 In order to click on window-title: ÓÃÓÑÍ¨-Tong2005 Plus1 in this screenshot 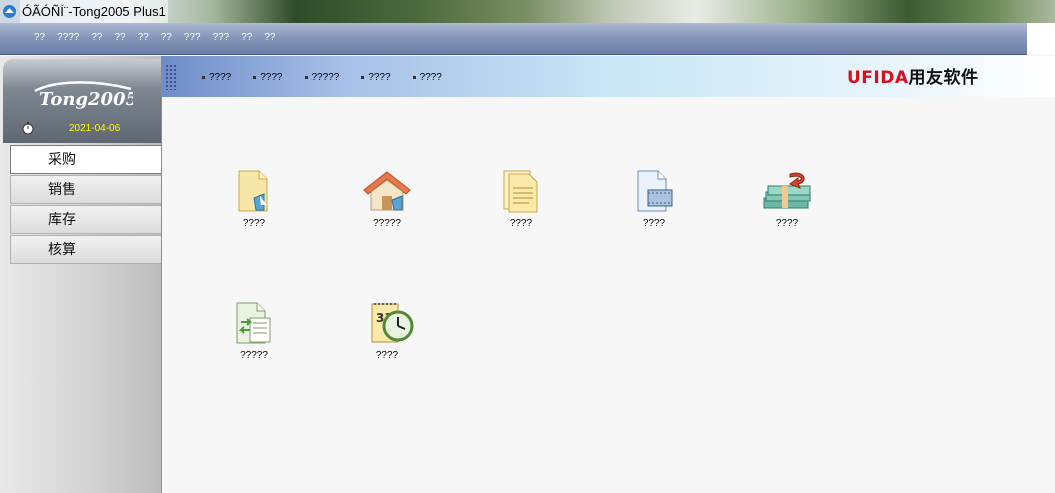, I will do `click(94, 11)`.